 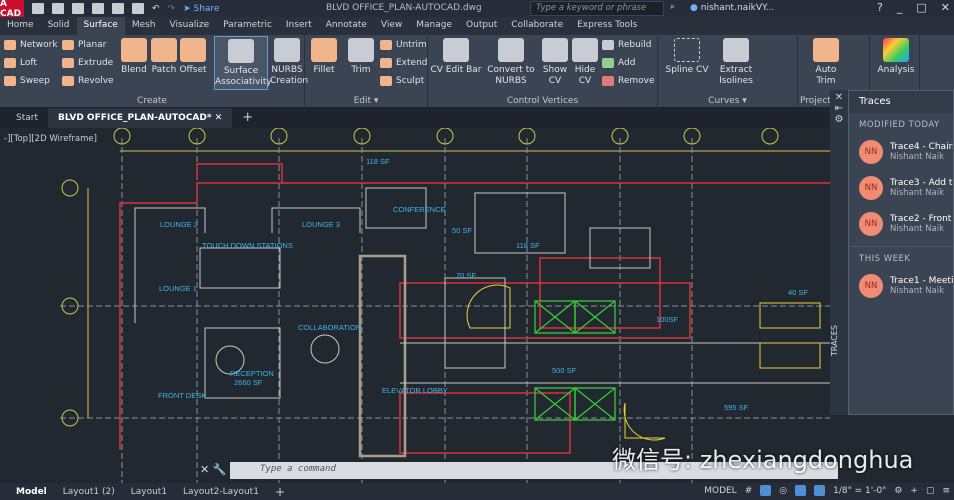 What do you see at coordinates (193, 57) in the screenshot?
I see `offset-button: Offset` at bounding box center [193, 57].